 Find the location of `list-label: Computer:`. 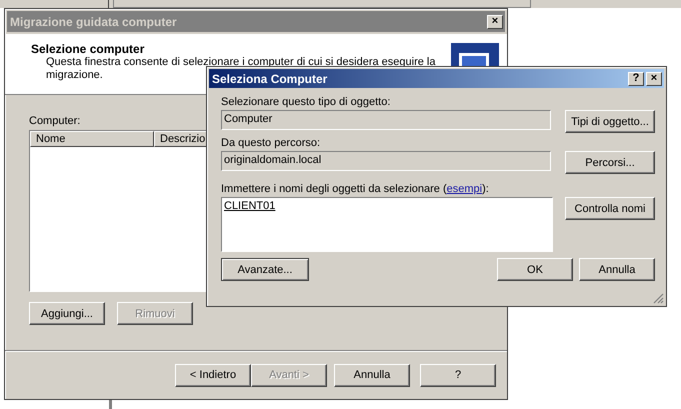

list-label: Computer: is located at coordinates (54, 121).